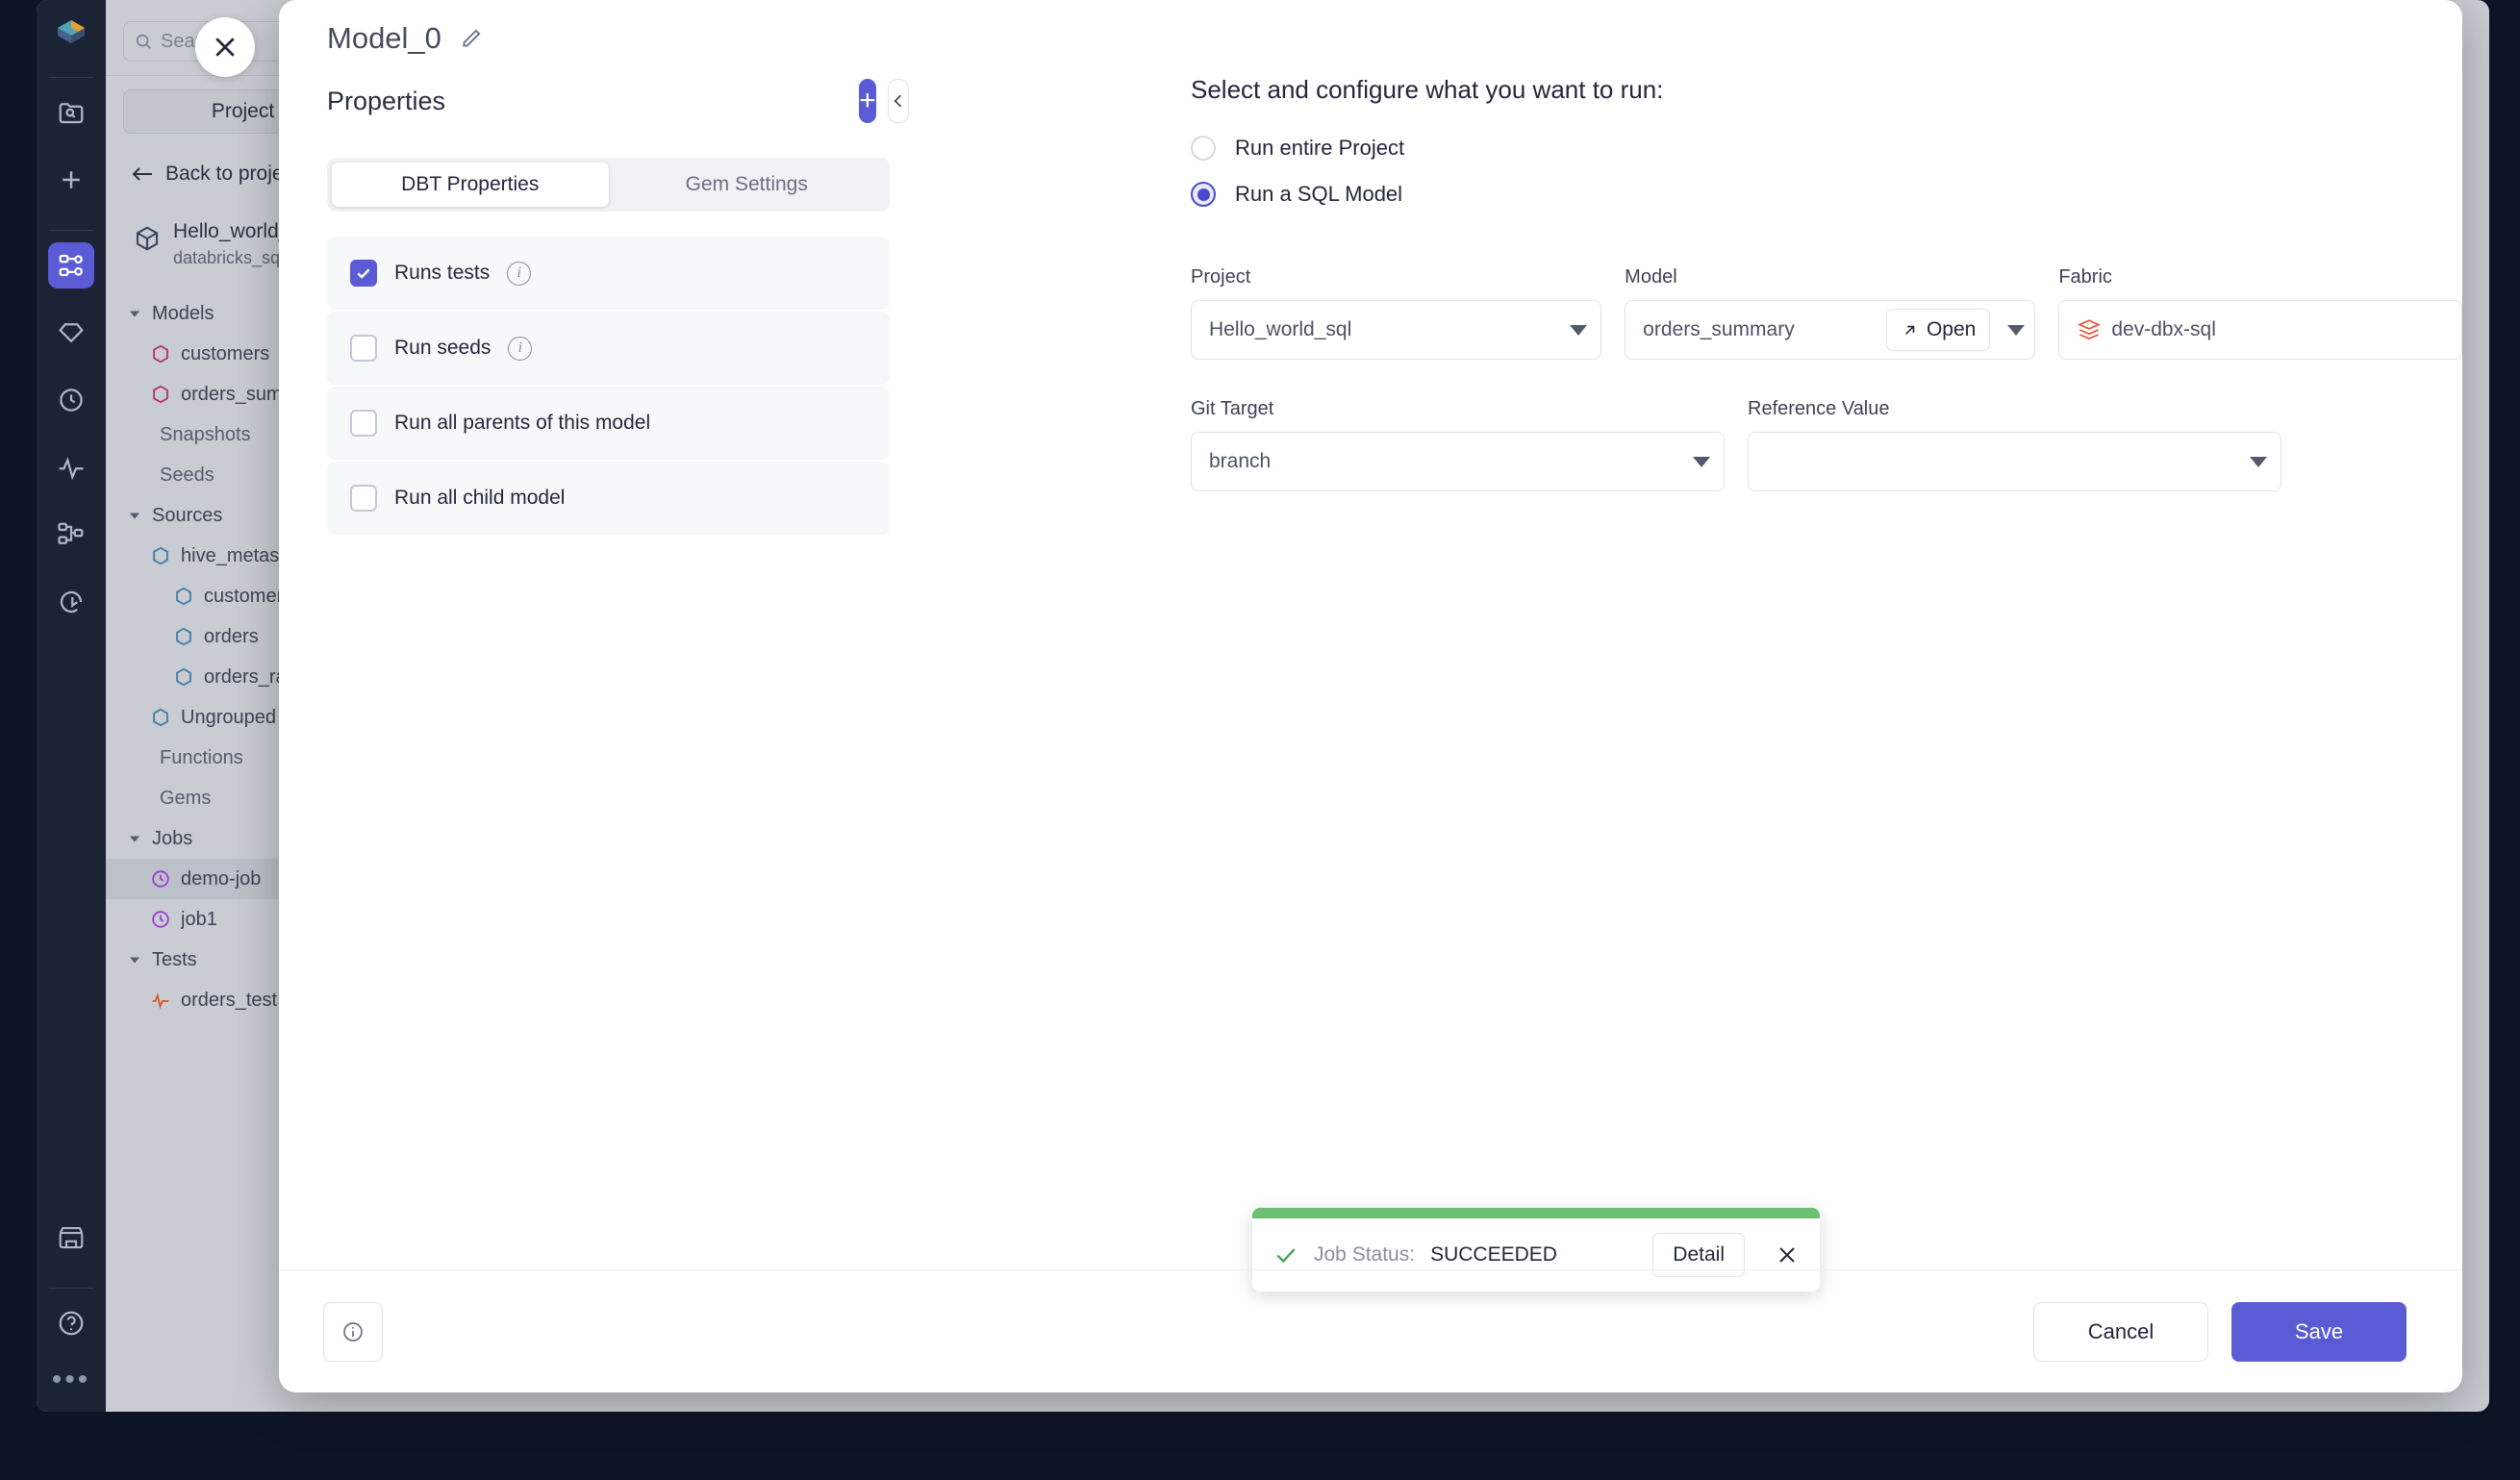 This screenshot has width=2520, height=1480. What do you see at coordinates (71, 35) in the screenshot?
I see `prophecy-logo-icon` at bounding box center [71, 35].